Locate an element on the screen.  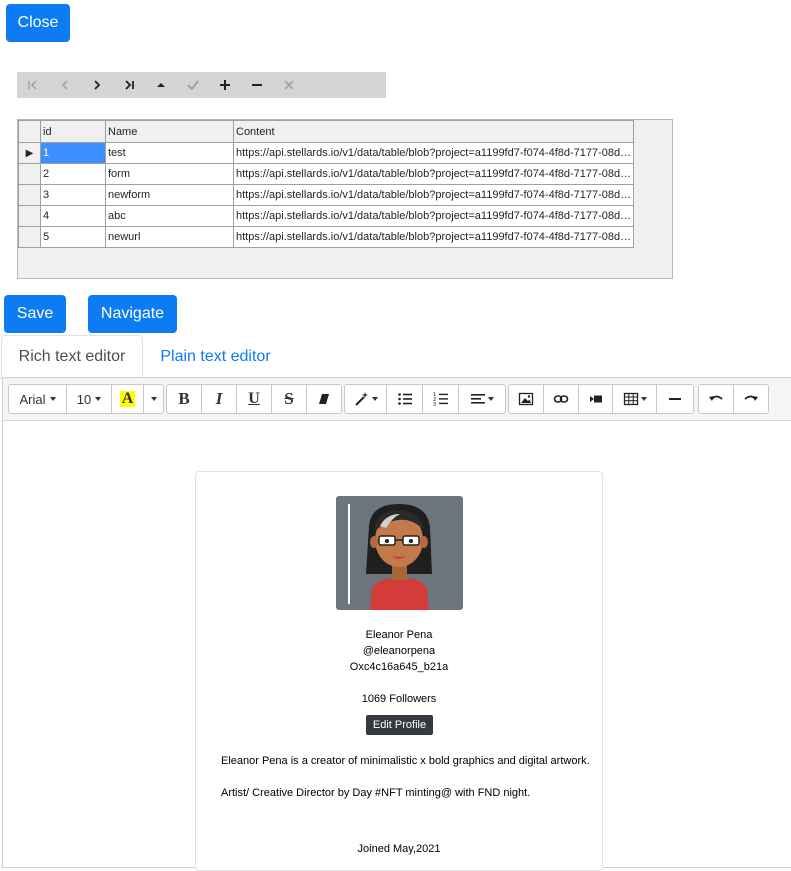
link-icon is located at coordinates (561, 399).